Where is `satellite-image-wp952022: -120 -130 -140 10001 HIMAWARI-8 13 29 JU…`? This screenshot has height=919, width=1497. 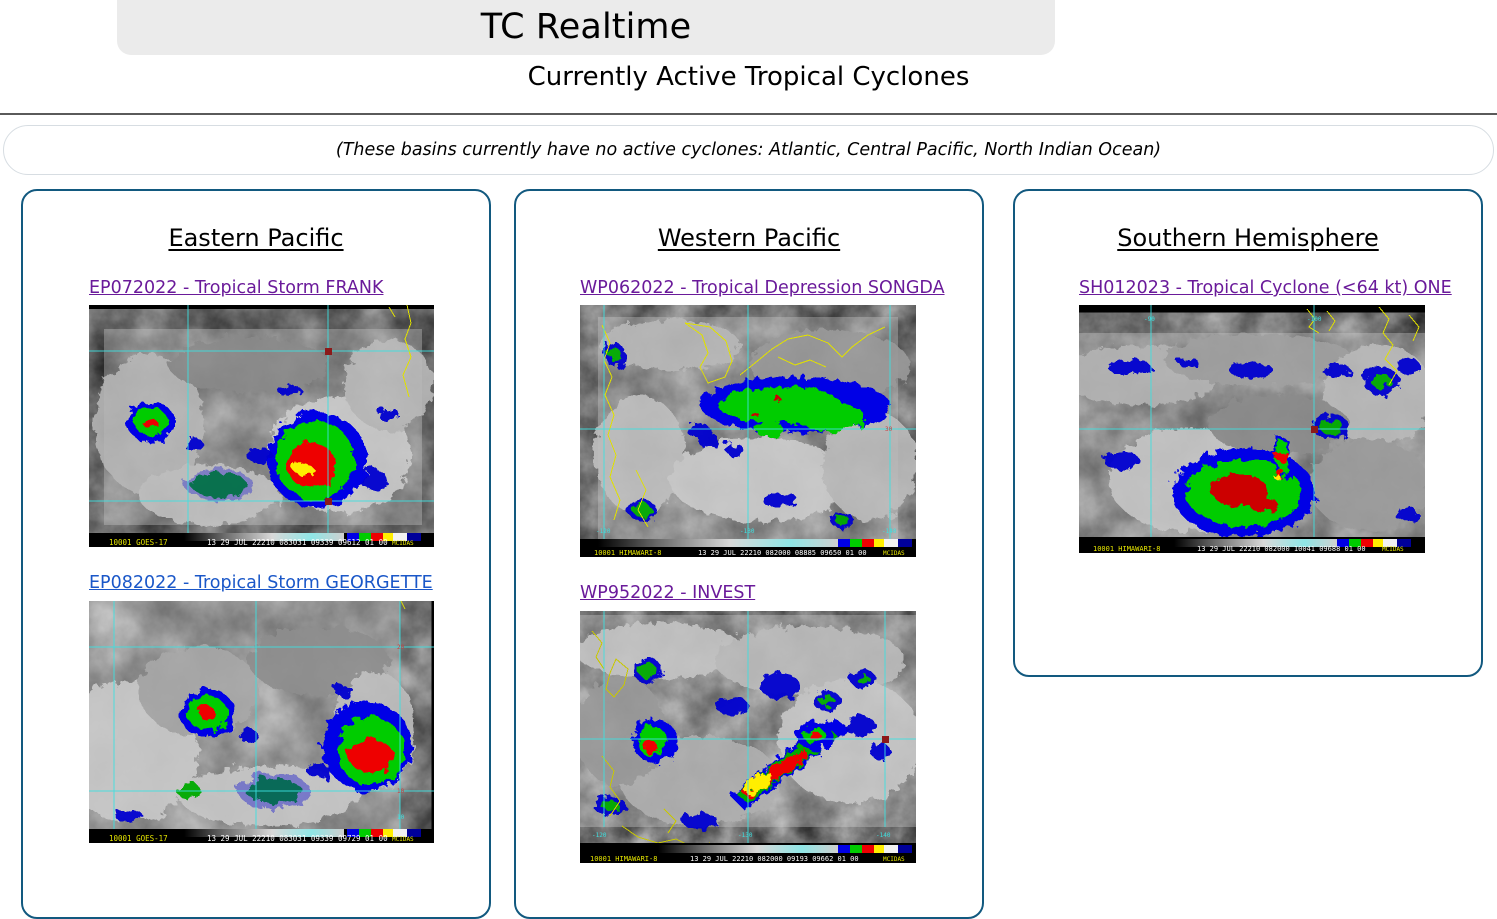
satellite-image-wp952022: -120 -130 -140 10001 HIMAWARI-8 13 29 JU… is located at coordinates (776, 736).